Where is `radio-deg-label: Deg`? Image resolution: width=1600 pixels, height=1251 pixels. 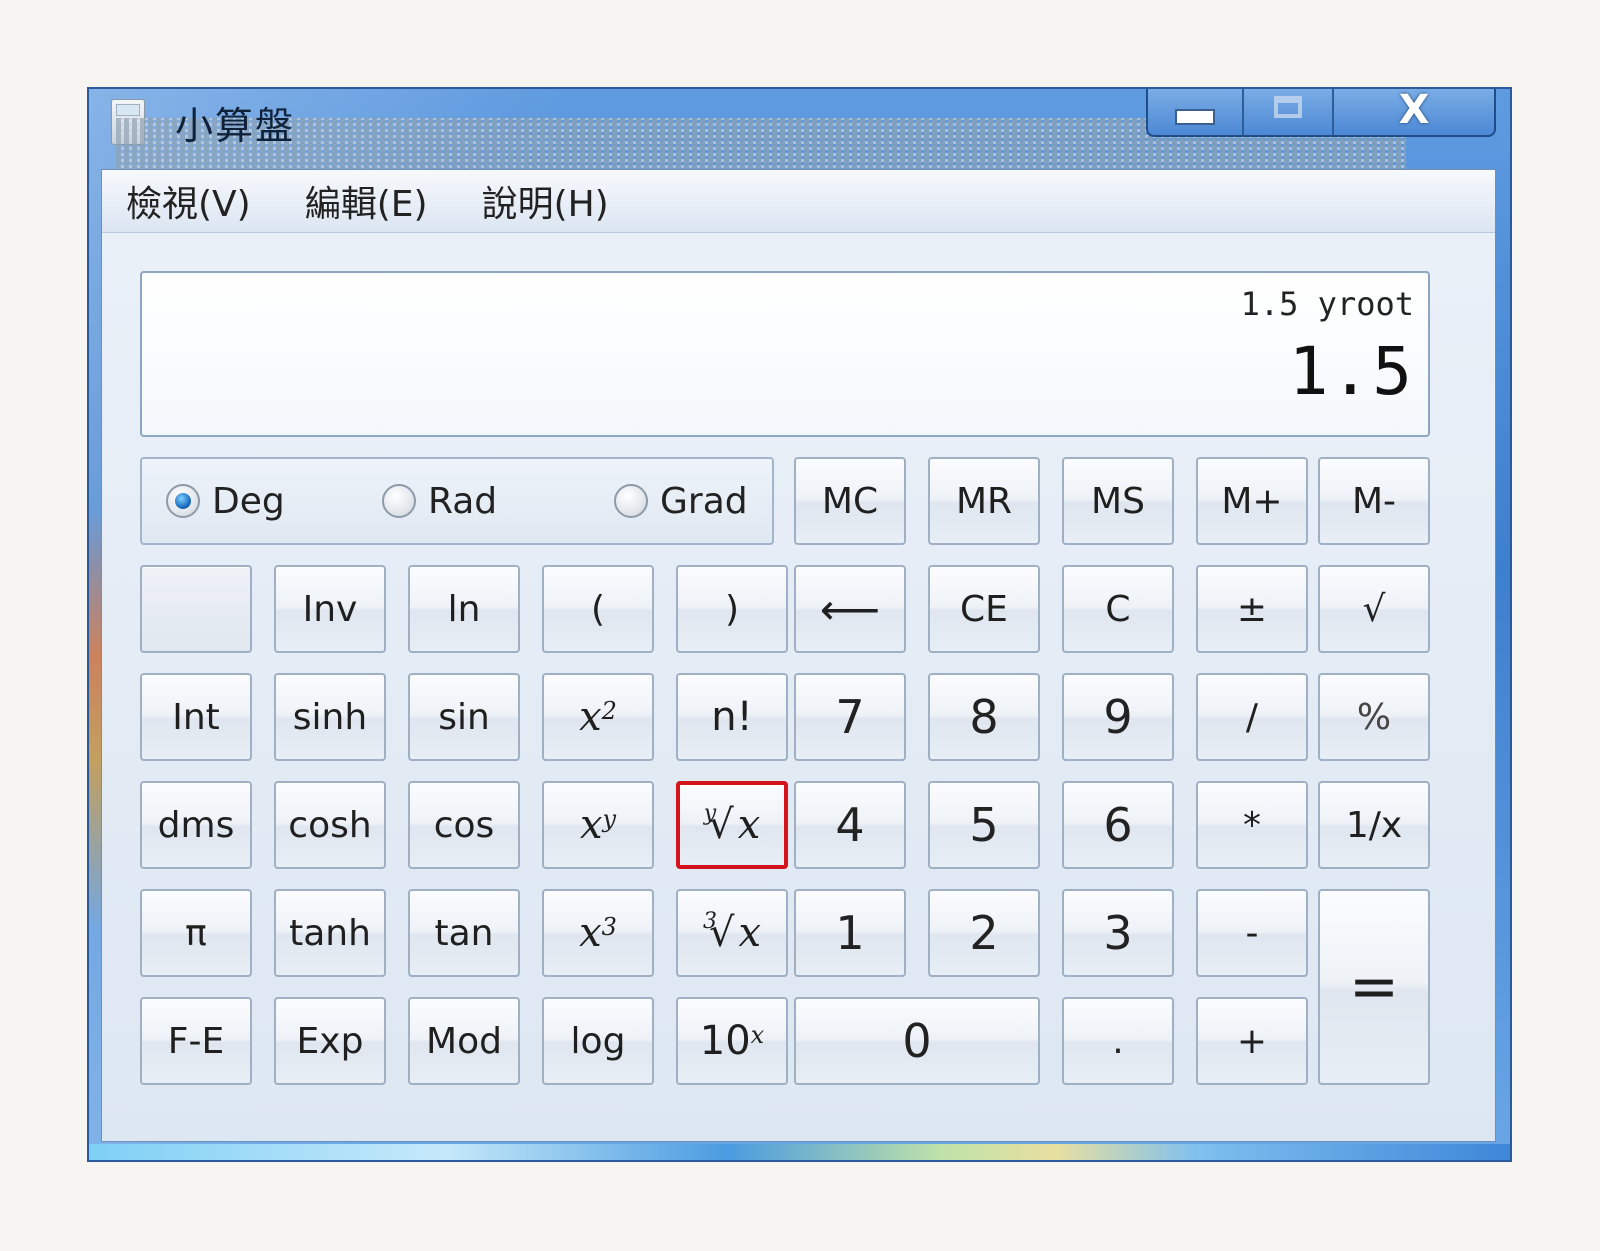 radio-deg-label: Deg is located at coordinates (248, 501).